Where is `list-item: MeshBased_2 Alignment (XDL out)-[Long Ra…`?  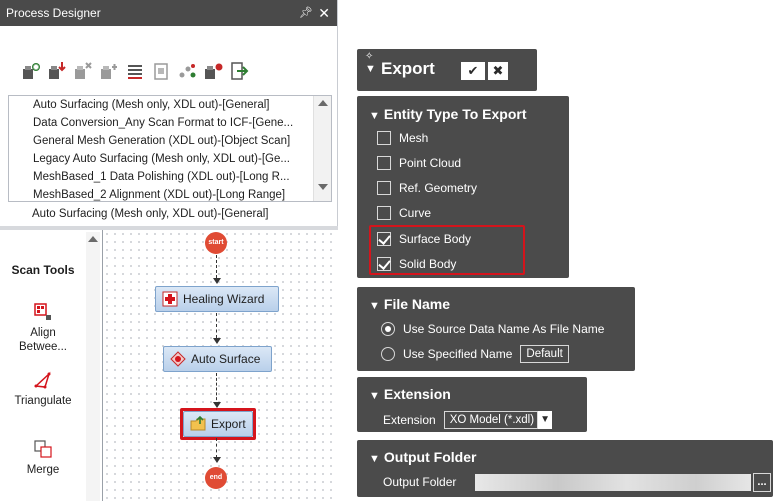 list-item: MeshBased_2 Alignment (XDL out)-[Long Ra… is located at coordinates (161, 193).